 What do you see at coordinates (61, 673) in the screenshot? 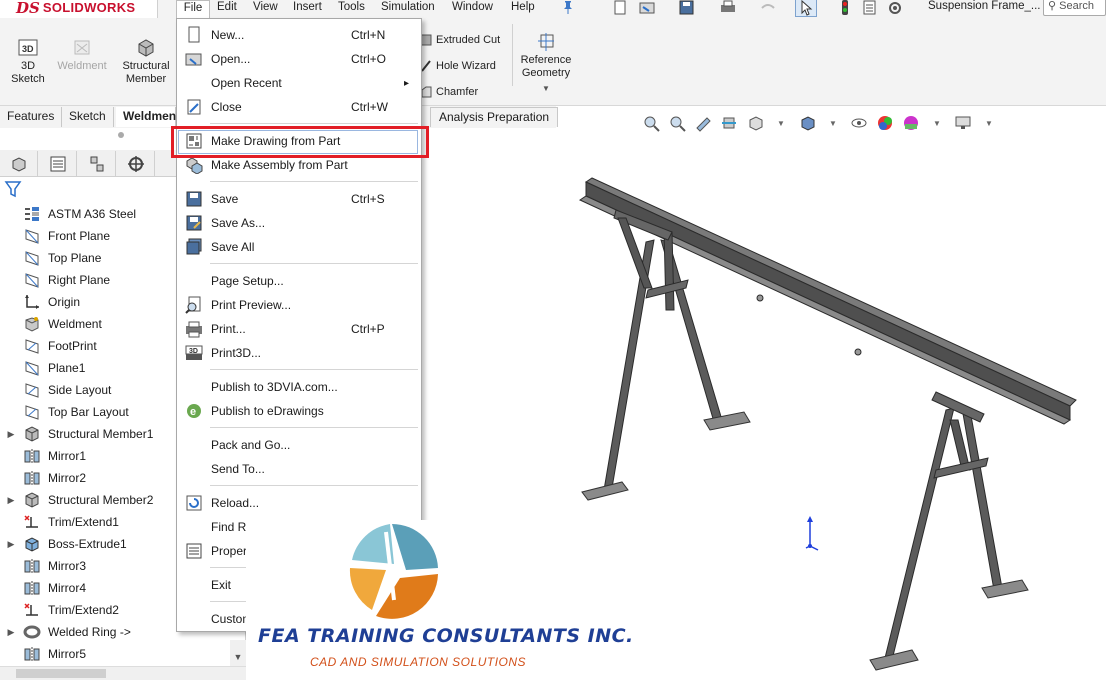
I see `horizontal-scroll-thumb` at bounding box center [61, 673].